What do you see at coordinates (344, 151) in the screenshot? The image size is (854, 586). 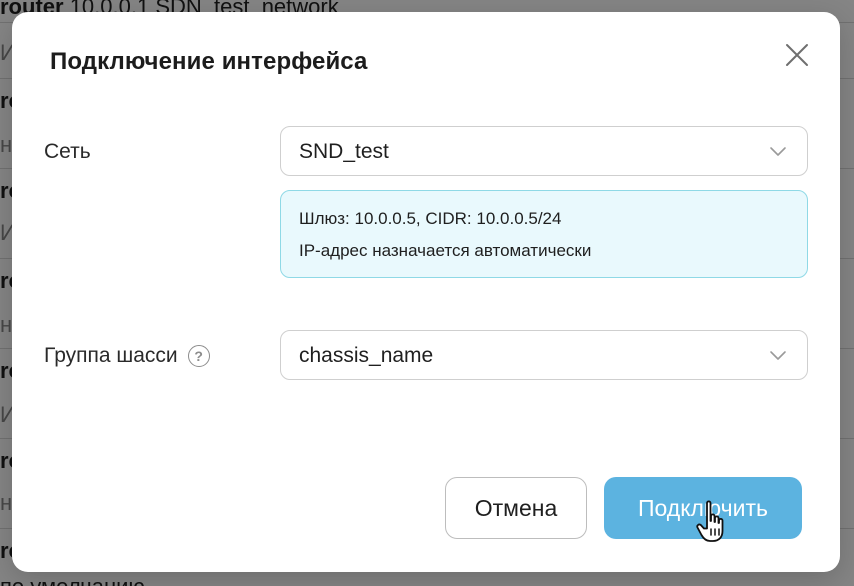 I see `network-select-value: SND_test` at bounding box center [344, 151].